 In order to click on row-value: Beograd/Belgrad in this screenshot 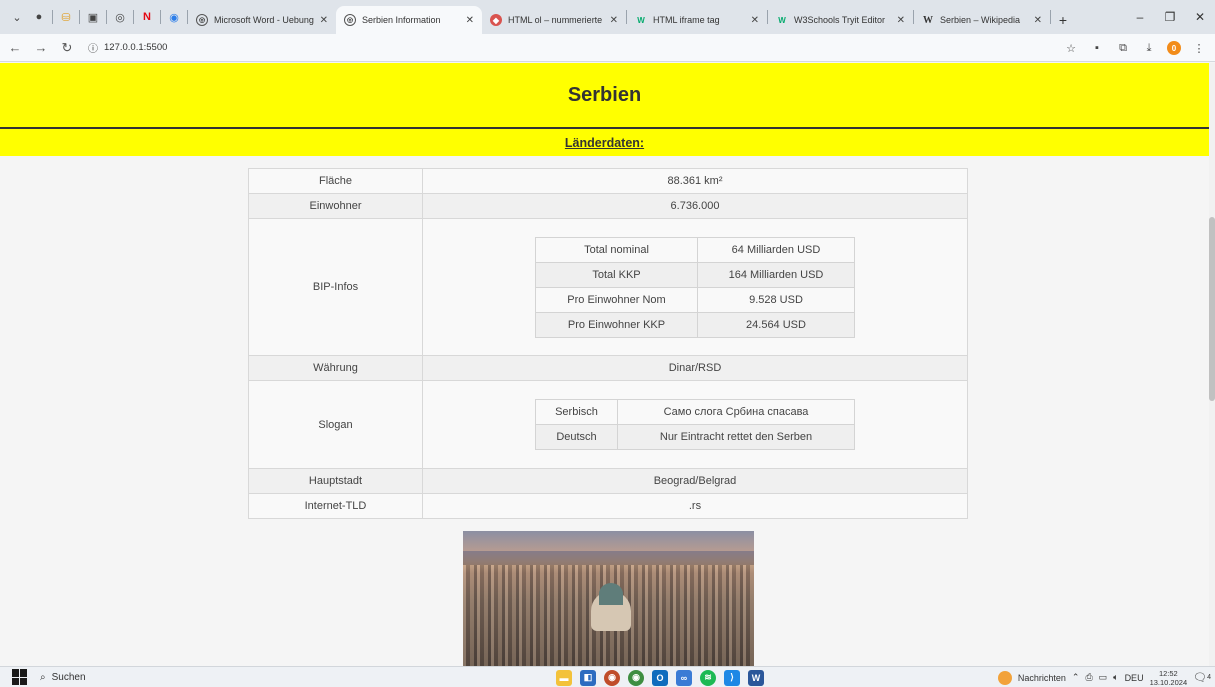, I will do `click(695, 481)`.